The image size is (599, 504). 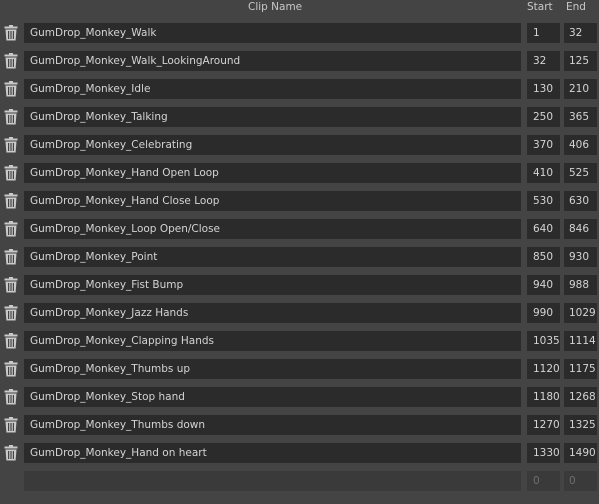 What do you see at coordinates (272, 369) in the screenshot?
I see `clip-name-field: GumDrop_Monkey_Thumbs up` at bounding box center [272, 369].